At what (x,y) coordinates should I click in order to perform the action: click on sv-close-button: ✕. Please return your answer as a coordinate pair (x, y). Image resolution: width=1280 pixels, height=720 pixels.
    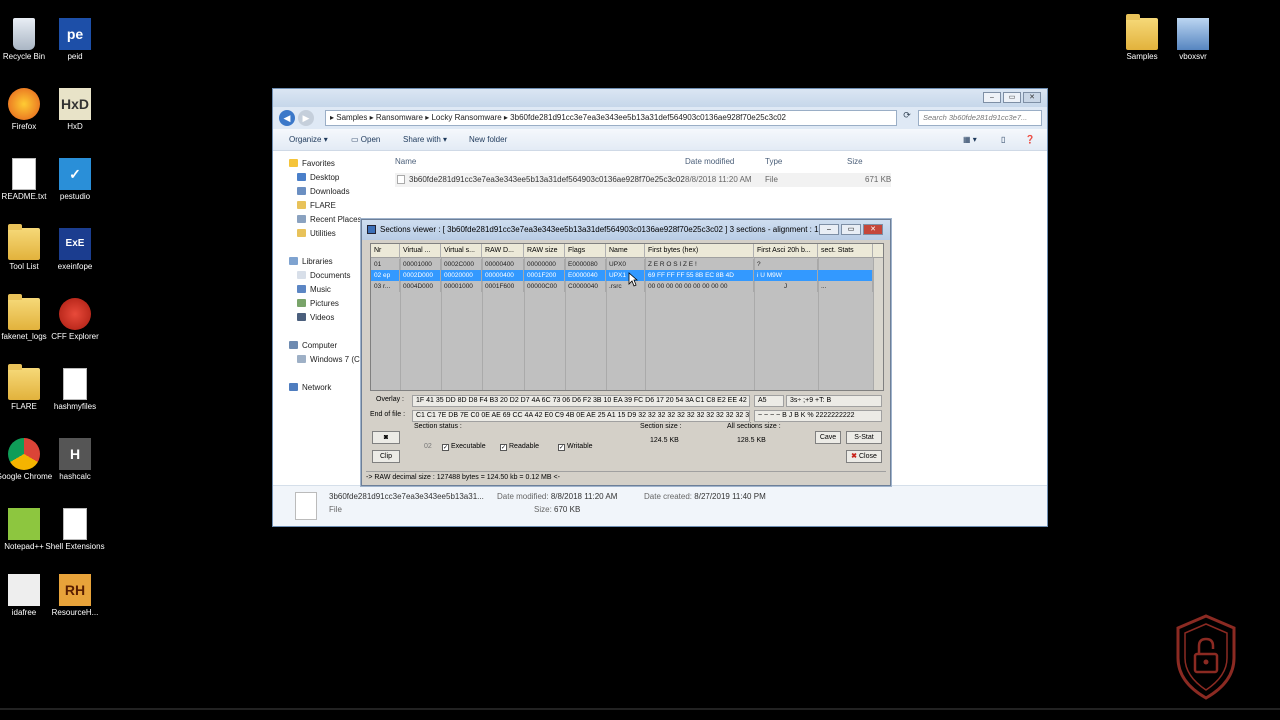
    Looking at the image, I should click on (873, 229).